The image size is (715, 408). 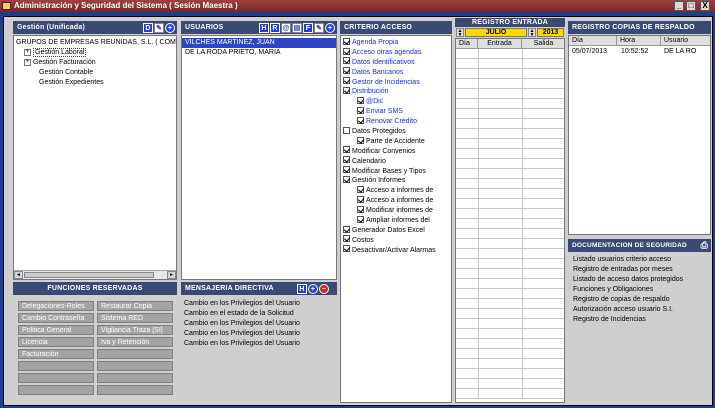 What do you see at coordinates (89, 275) in the screenshot?
I see `scroll-thumb` at bounding box center [89, 275].